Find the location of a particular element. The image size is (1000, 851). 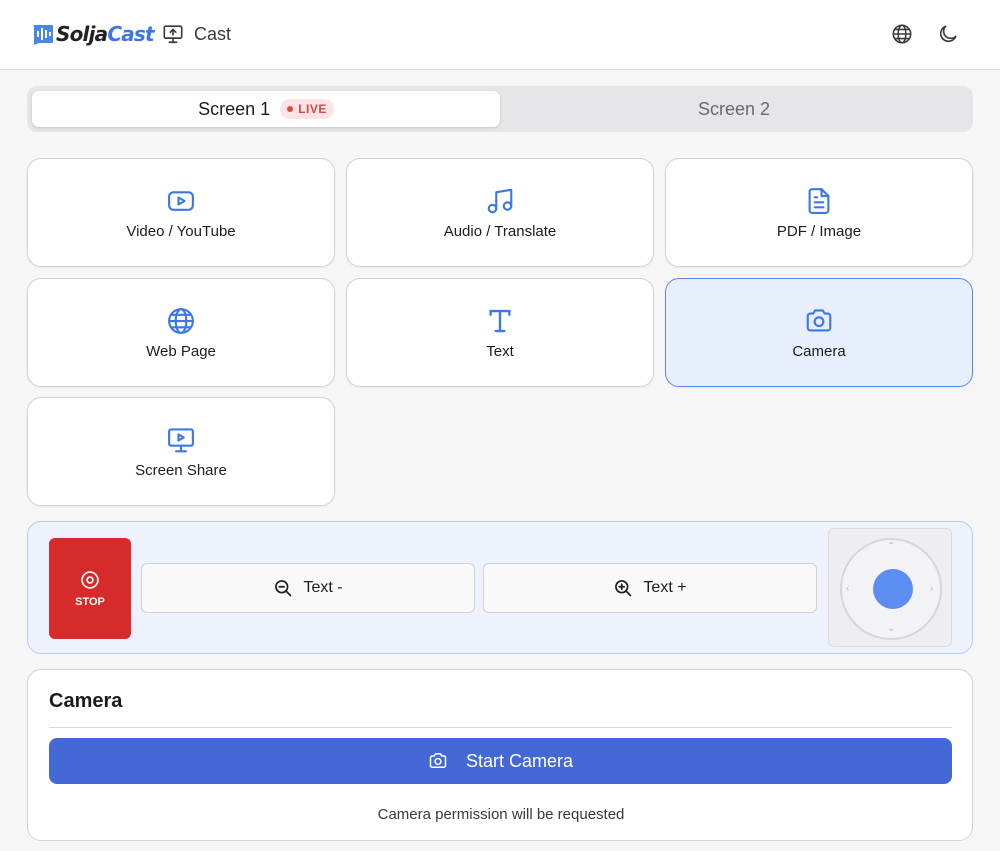

moon-icon is located at coordinates (948, 34).